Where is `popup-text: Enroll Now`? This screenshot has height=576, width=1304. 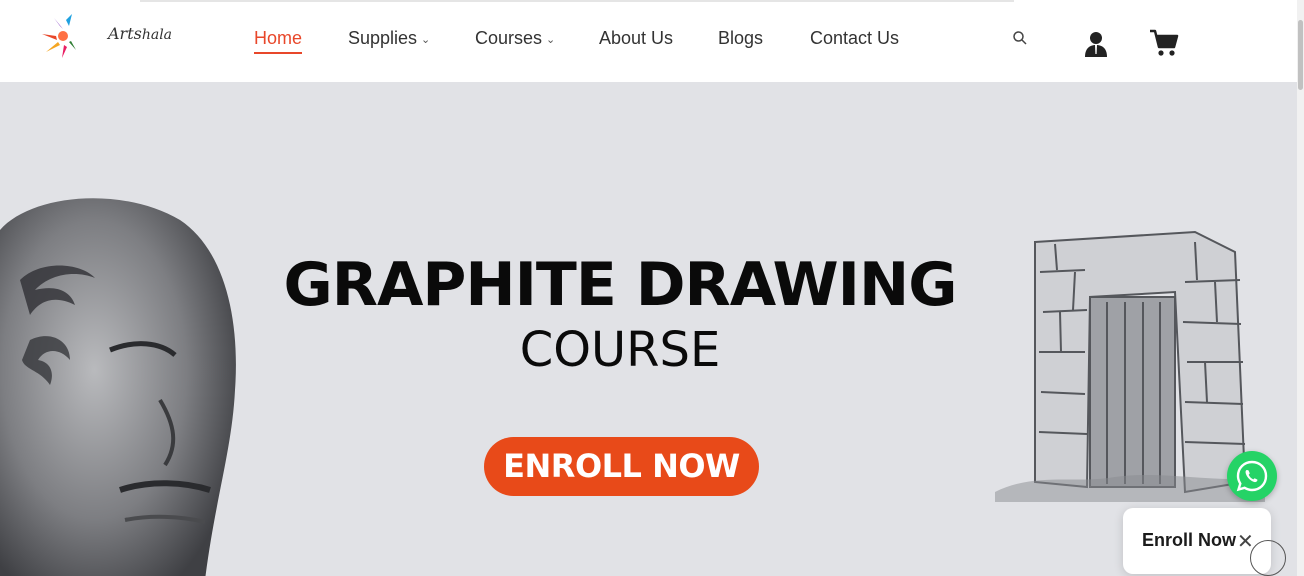
popup-text: Enroll Now is located at coordinates (1189, 540).